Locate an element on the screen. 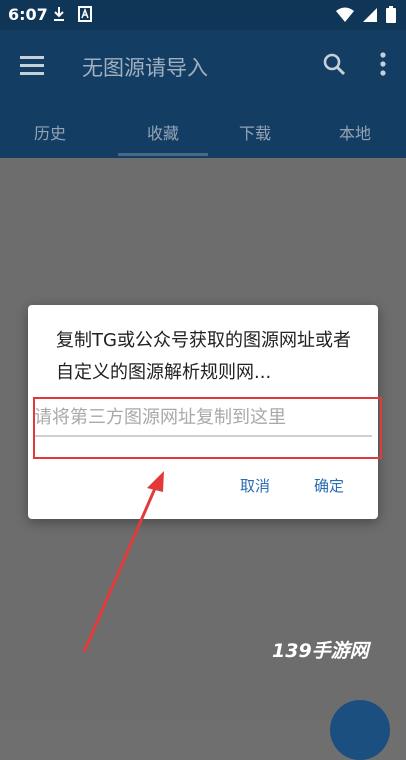 This screenshot has width=406, height=760. watermark: 139手游网 is located at coordinates (320, 651).